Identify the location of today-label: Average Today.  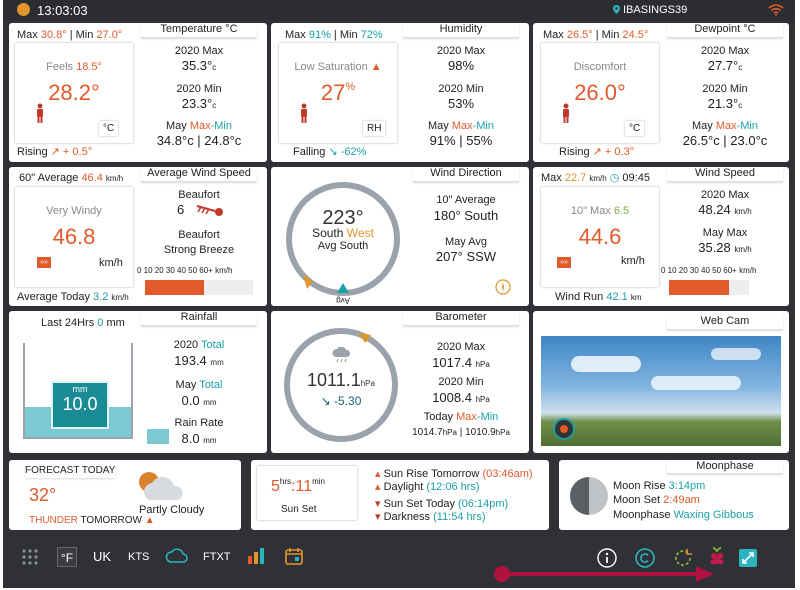
(53, 297).